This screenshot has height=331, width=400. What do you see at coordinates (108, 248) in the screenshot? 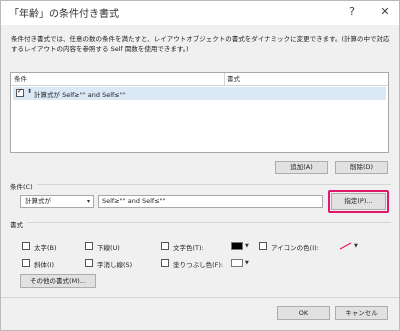
I see `underline-label: 下線(U)` at bounding box center [108, 248].